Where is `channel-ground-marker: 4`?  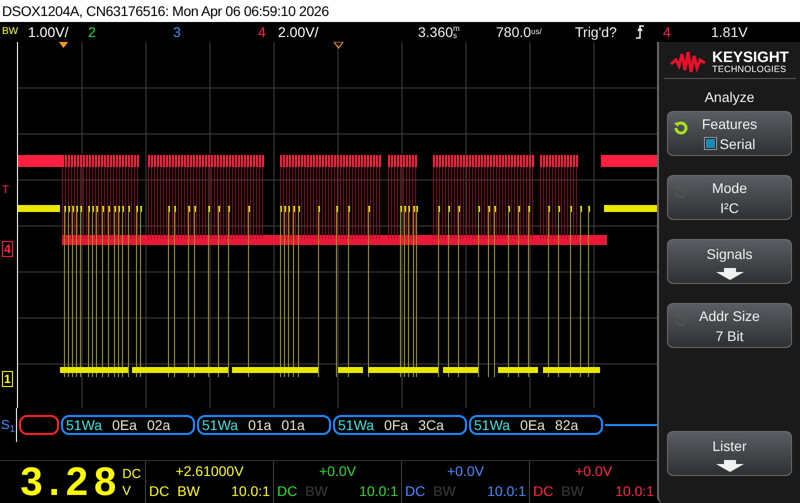 channel-ground-marker: 4 is located at coordinates (7, 249).